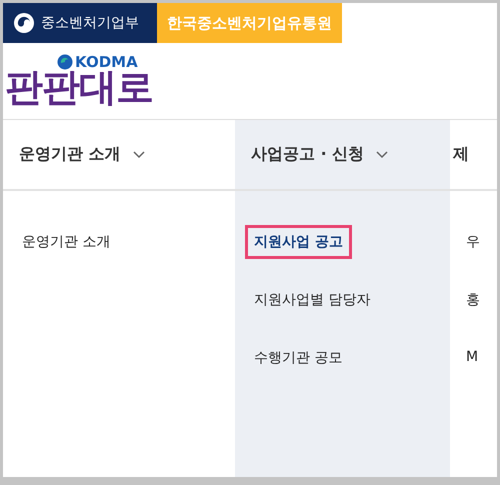 This screenshot has width=500, height=485. I want to click on submenu-link: 지원사업별 담당자, so click(312, 300).